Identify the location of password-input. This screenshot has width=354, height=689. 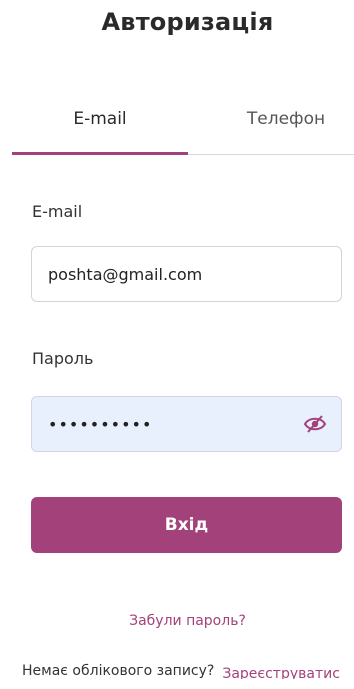
(173, 424).